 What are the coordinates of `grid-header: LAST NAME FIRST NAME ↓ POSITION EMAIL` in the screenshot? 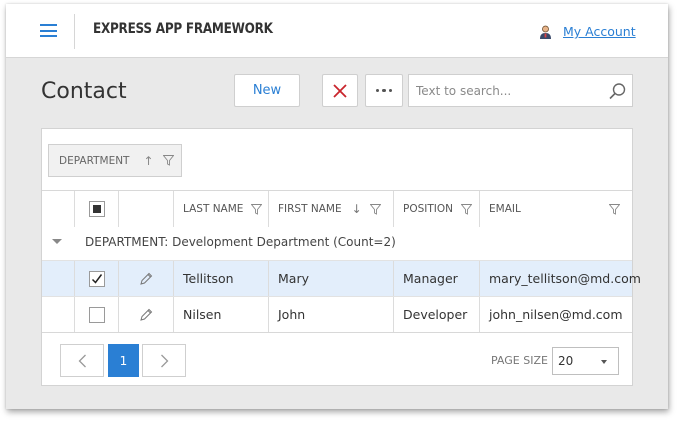 It's located at (337, 208).